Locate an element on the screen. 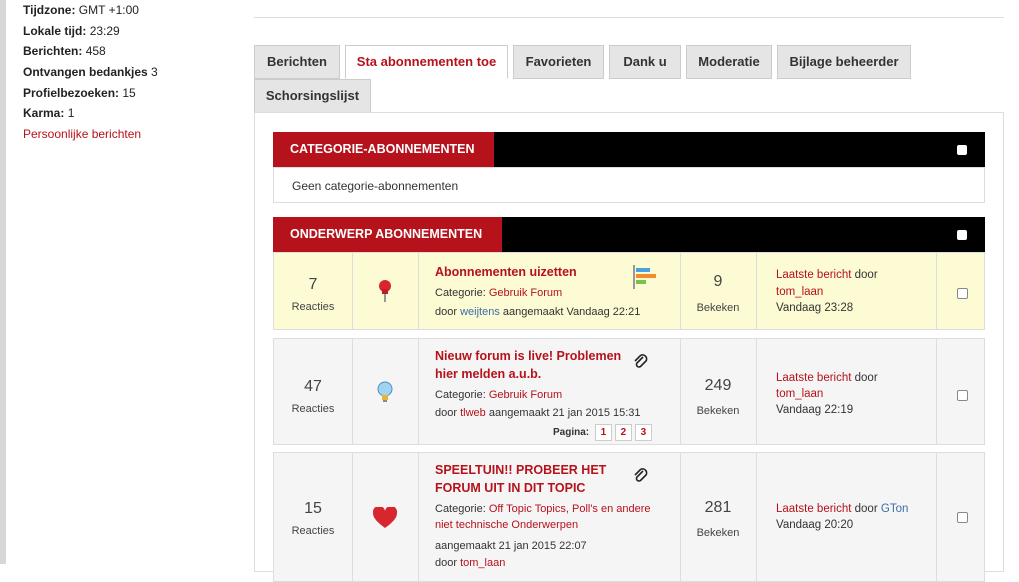 The width and height of the screenshot is (1019, 582). topic-section-header: ONDERWERP ABONNEMENTEN is located at coordinates (629, 234).